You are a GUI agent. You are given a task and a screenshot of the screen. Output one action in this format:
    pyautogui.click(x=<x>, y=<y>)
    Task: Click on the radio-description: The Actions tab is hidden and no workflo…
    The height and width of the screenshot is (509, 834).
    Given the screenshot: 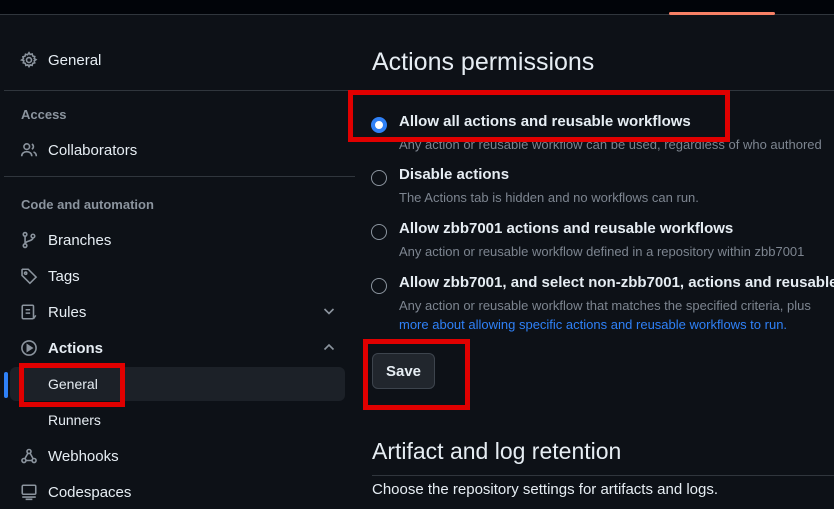 What is the action you would take?
    pyautogui.click(x=549, y=197)
    